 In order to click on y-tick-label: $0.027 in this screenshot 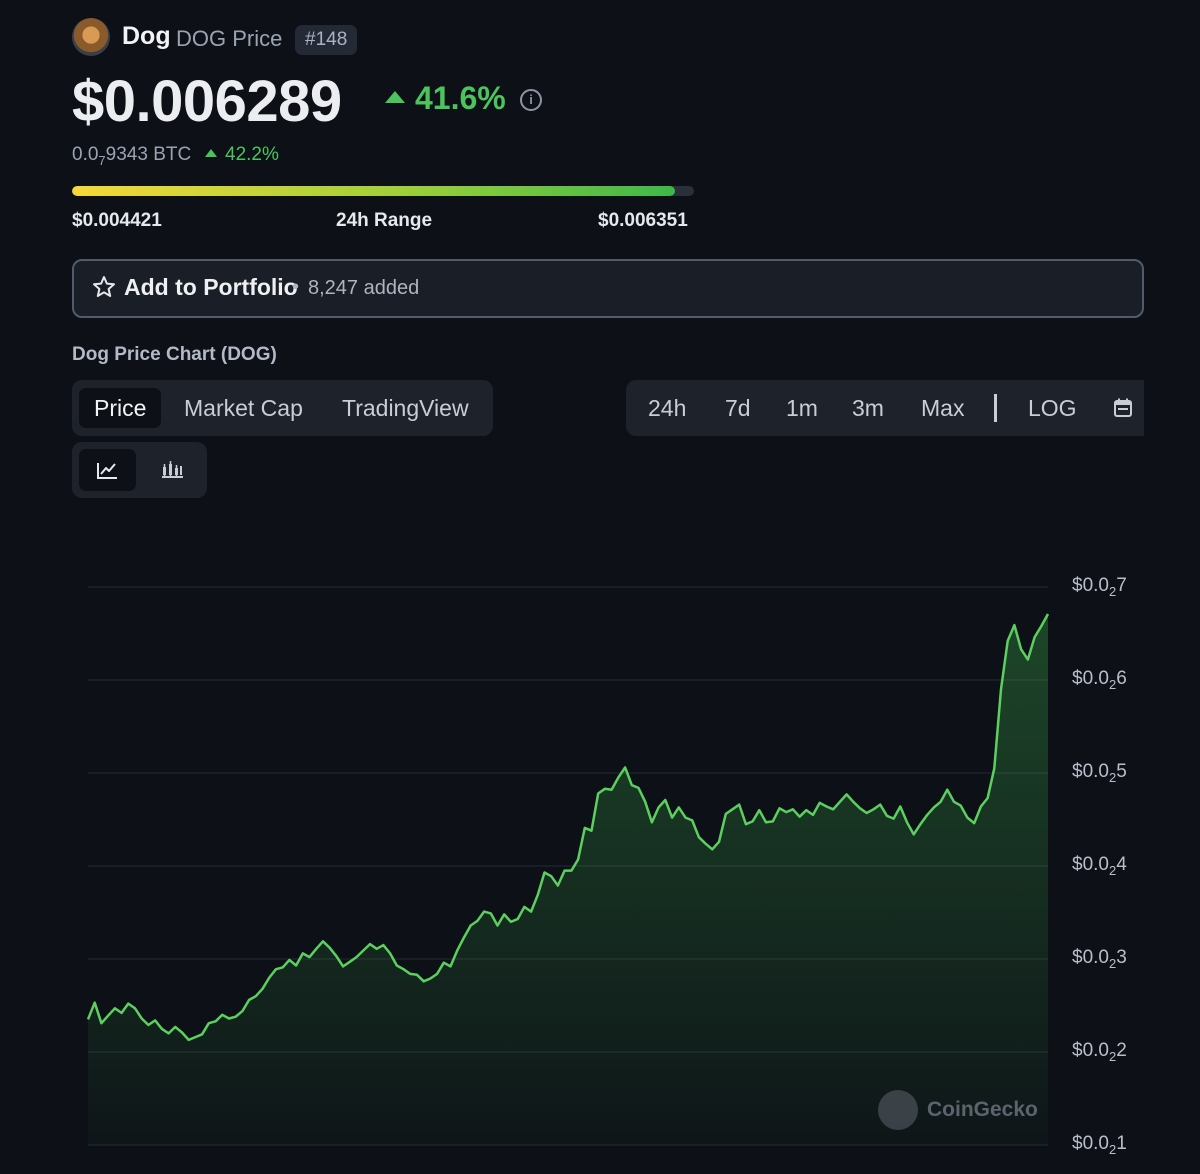, I will do `click(1099, 587)`.